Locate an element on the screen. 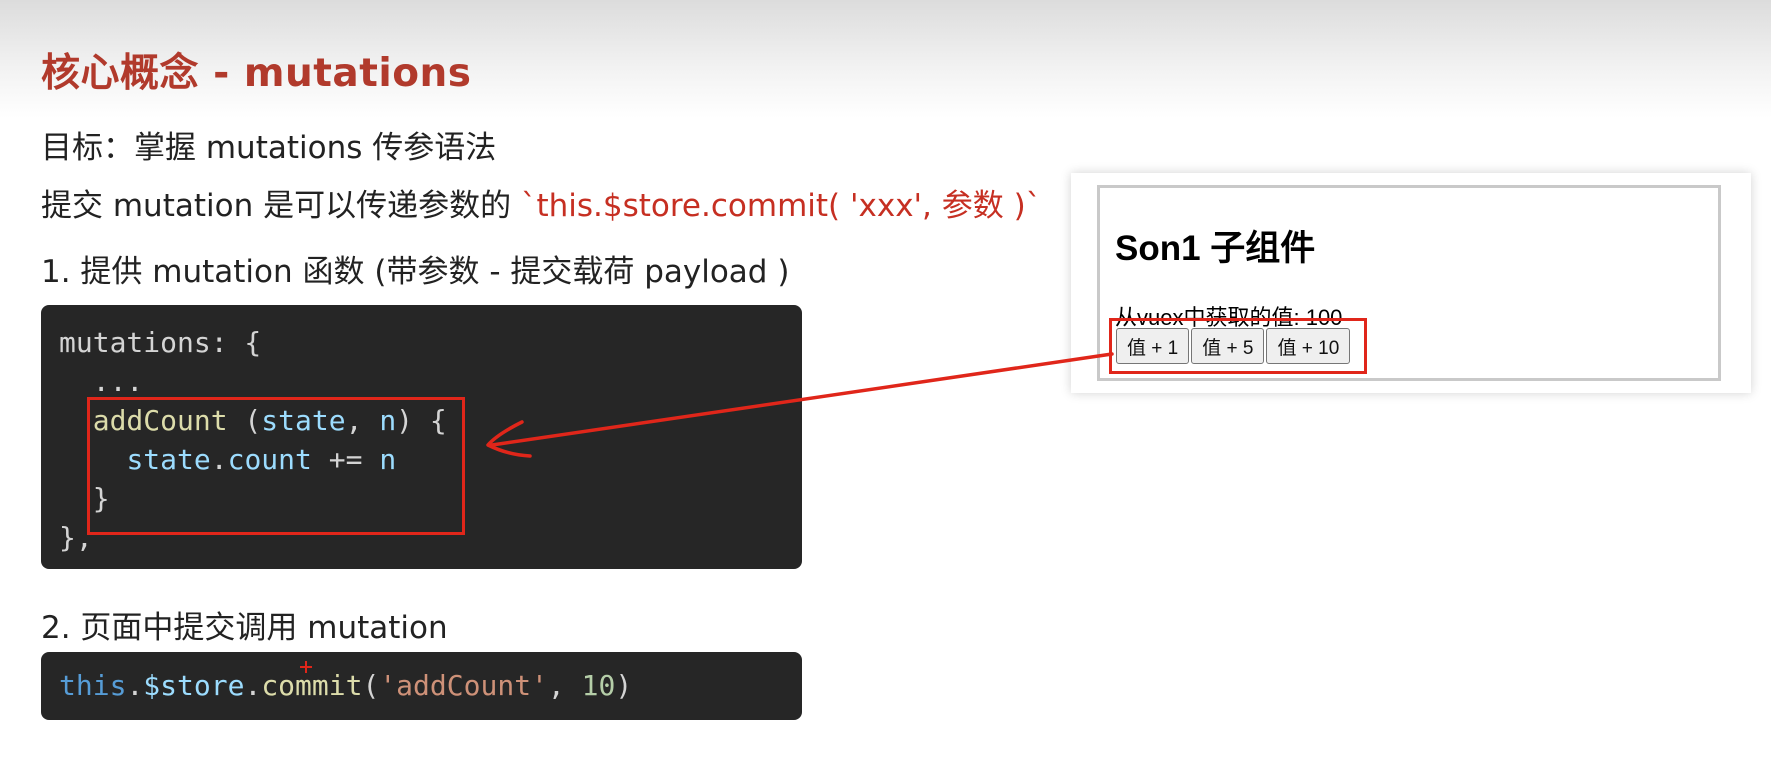 Image resolution: width=1771 pixels, height=775 pixels. code-store: $store is located at coordinates (194, 685).